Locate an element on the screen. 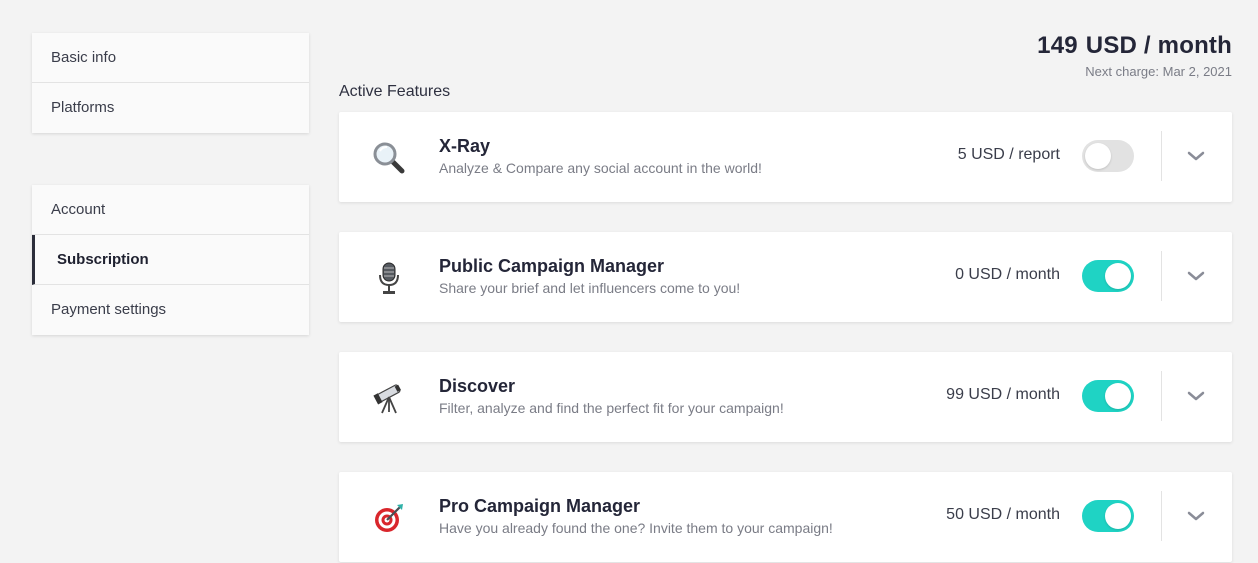  total-price: 149 USD / month is located at coordinates (1134, 46).